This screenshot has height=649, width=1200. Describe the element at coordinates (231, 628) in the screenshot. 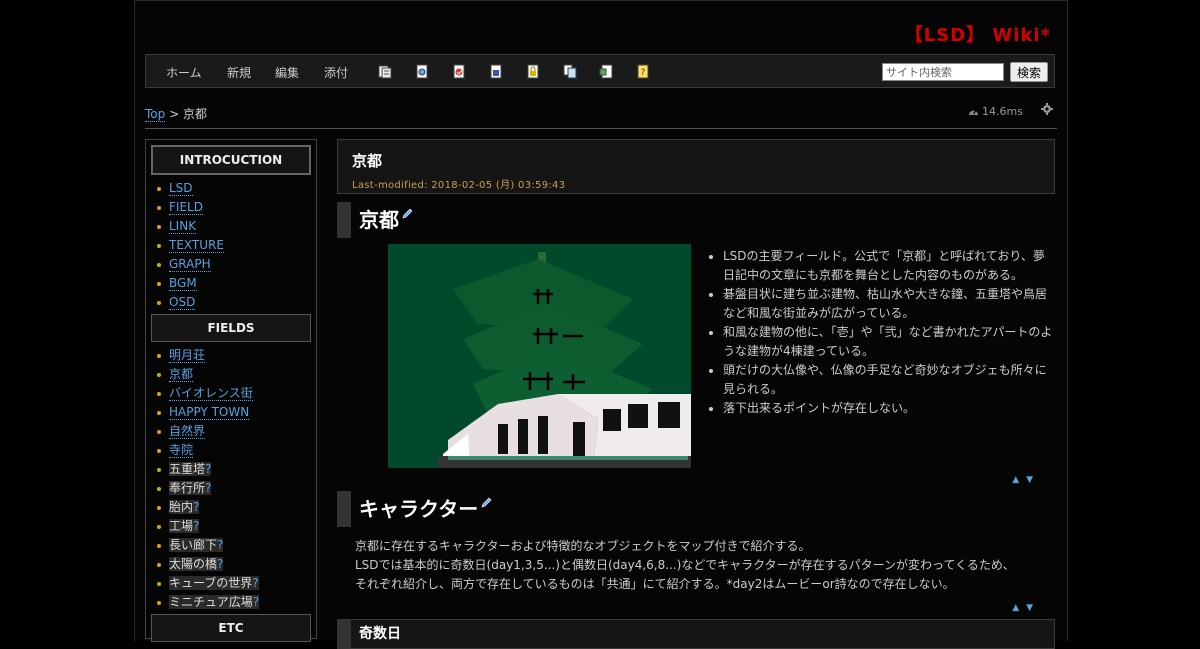

I see `sidebar-heading-etc: ETC` at that location.